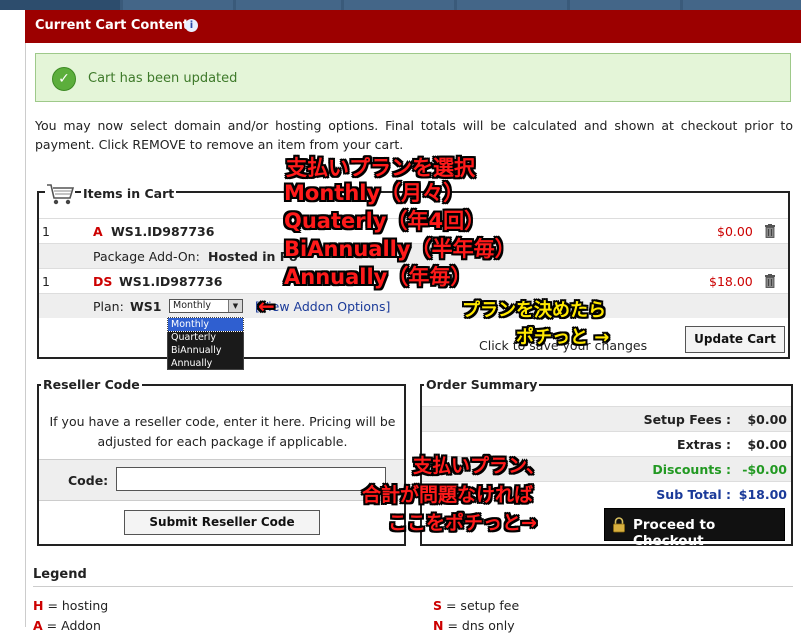 This screenshot has width=801, height=633. Describe the element at coordinates (266, 306) in the screenshot. I see `annotation-arrow-left: ←` at that location.